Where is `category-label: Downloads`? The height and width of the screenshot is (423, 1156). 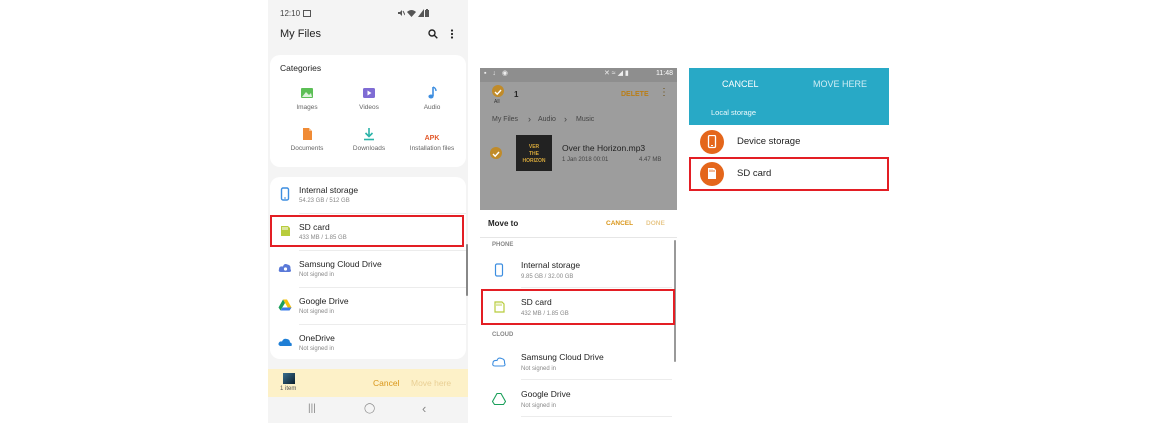 category-label: Downloads is located at coordinates (369, 148).